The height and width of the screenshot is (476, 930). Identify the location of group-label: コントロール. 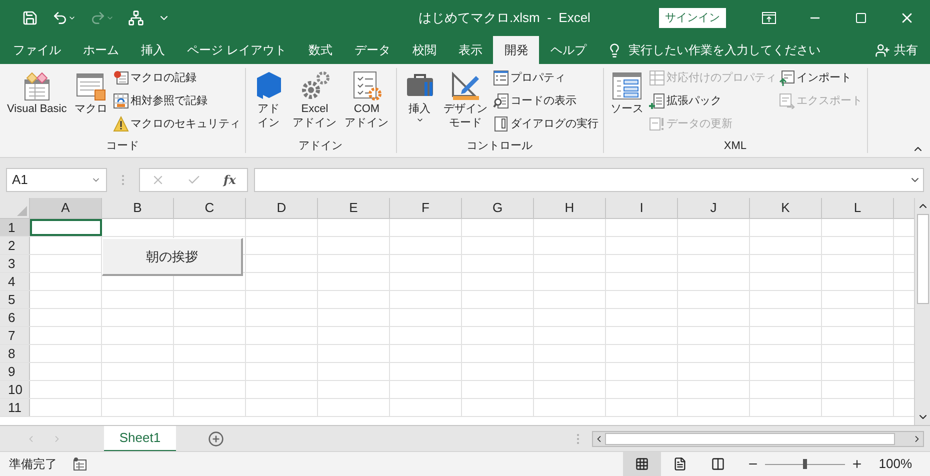
(500, 146).